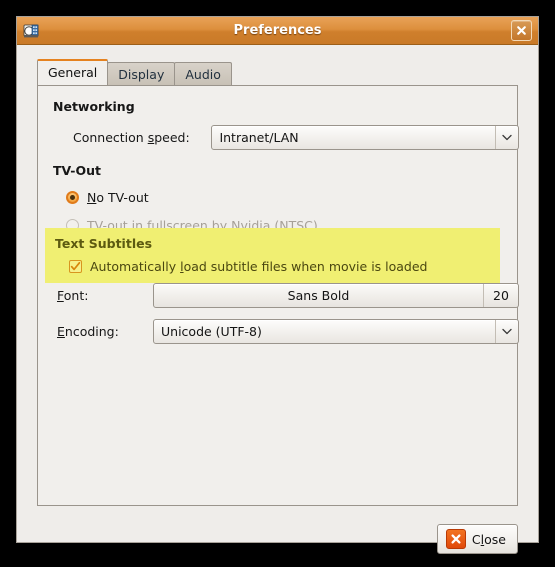 The width and height of the screenshot is (555, 567). I want to click on tab-strip: General Display Audio, so click(134, 72).